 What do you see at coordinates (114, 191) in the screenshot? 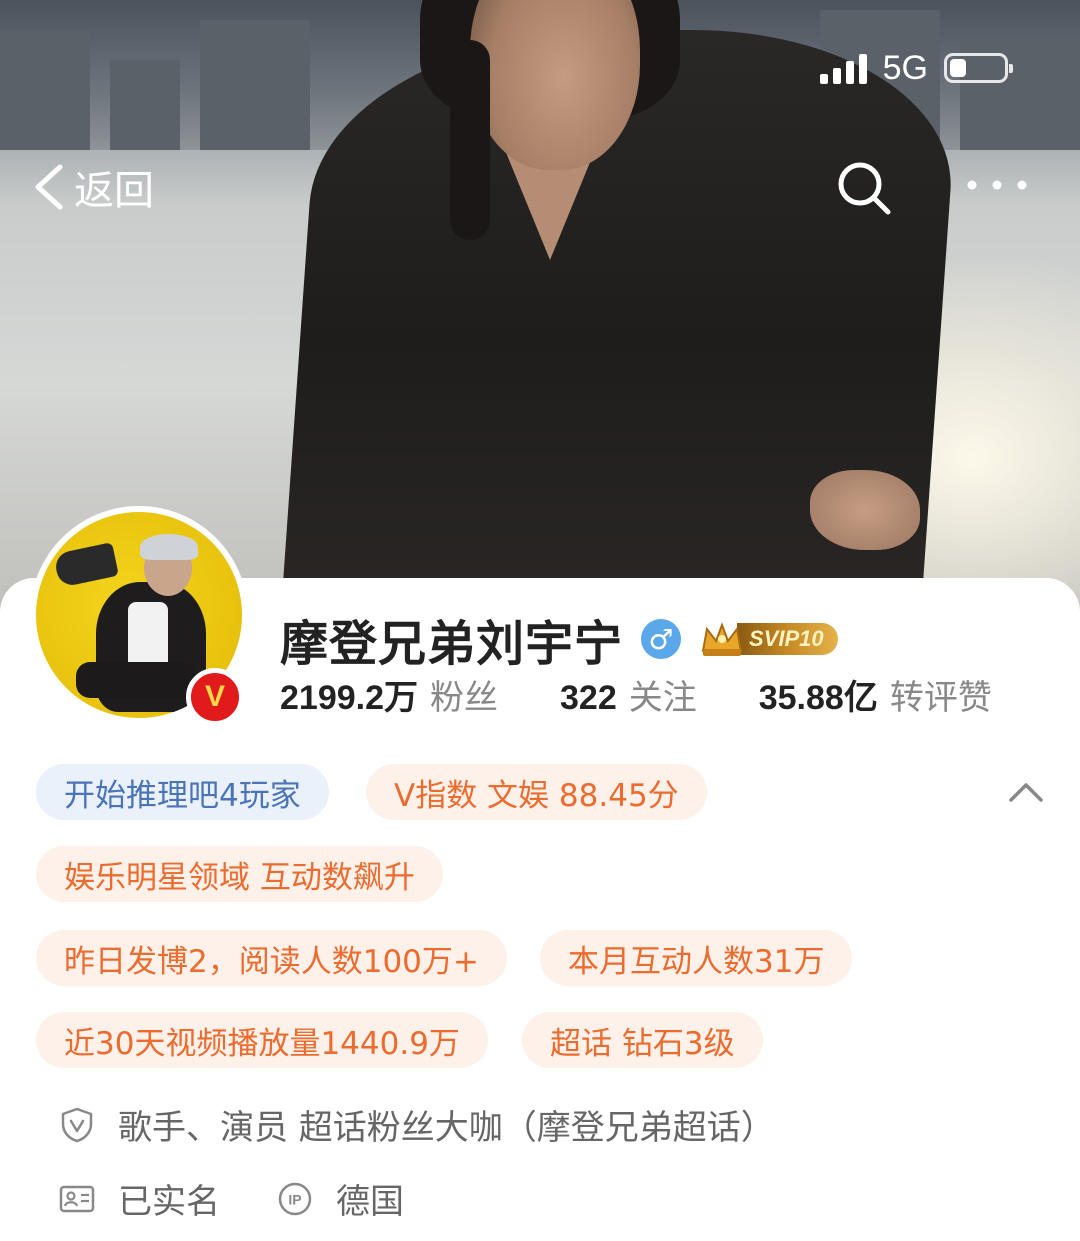
I see `back-label: 返回` at bounding box center [114, 191].